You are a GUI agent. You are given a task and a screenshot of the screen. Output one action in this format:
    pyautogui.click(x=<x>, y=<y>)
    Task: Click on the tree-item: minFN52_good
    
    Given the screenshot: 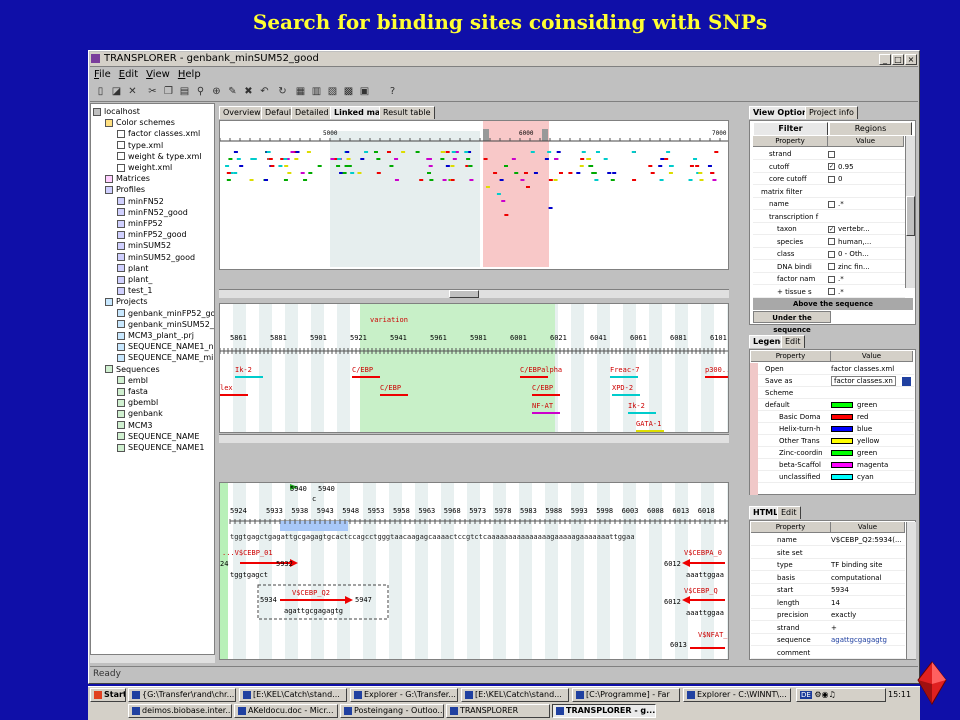 What is the action you would take?
    pyautogui.click(x=152, y=212)
    